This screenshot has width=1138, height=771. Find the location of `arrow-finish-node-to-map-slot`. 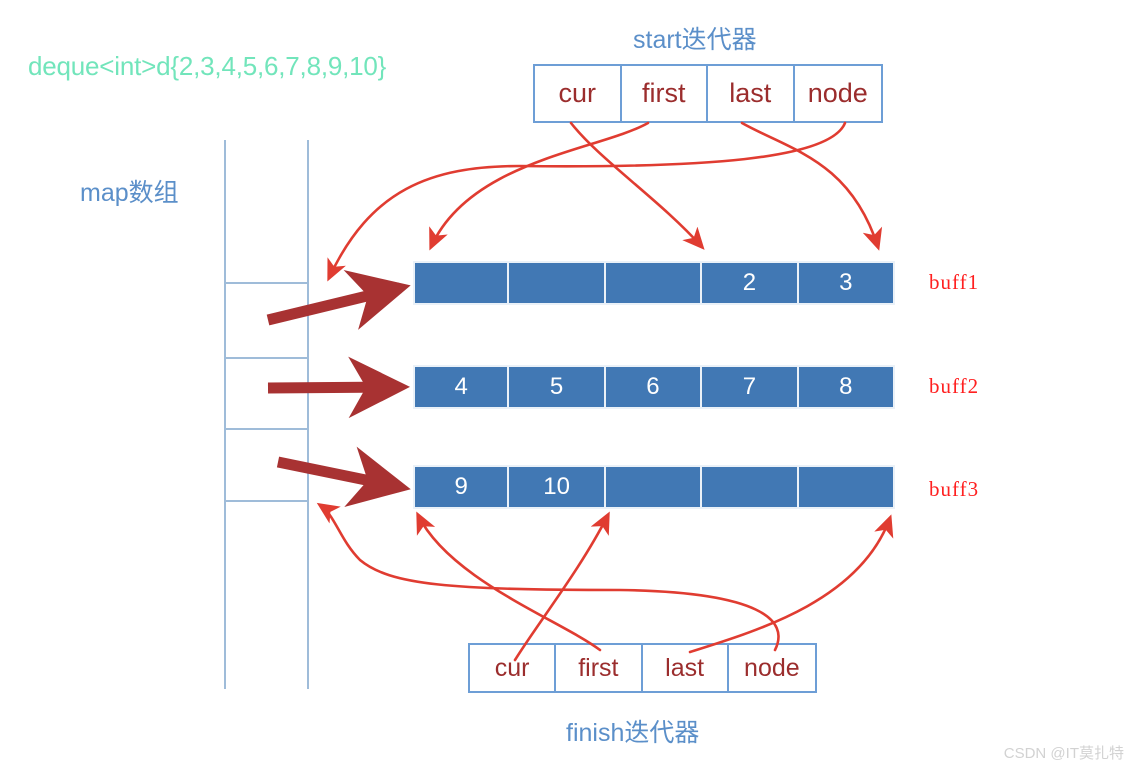

arrow-finish-node-to-map-slot is located at coordinates (548, 577).